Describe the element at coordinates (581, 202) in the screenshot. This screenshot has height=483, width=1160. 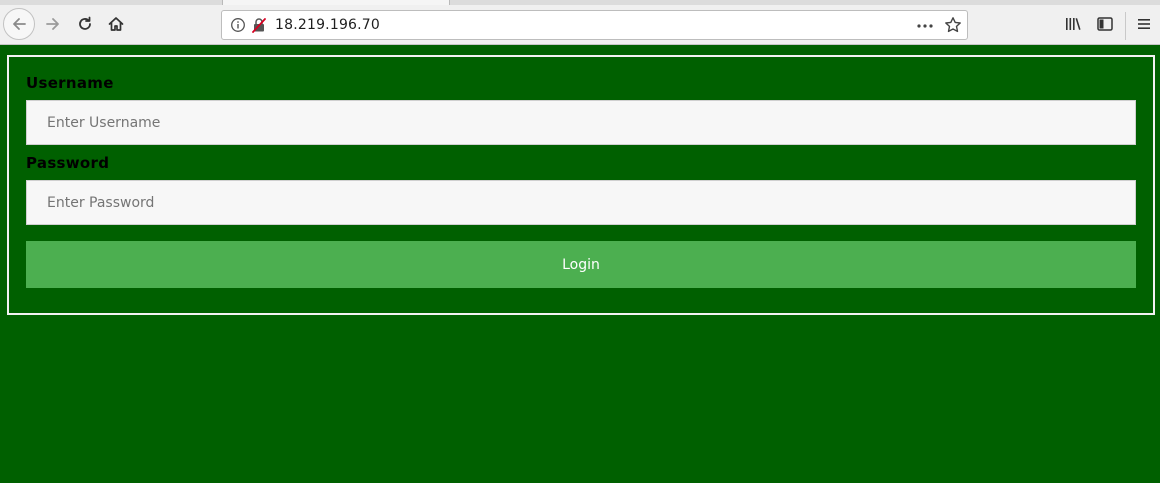
I see `password-input` at that location.